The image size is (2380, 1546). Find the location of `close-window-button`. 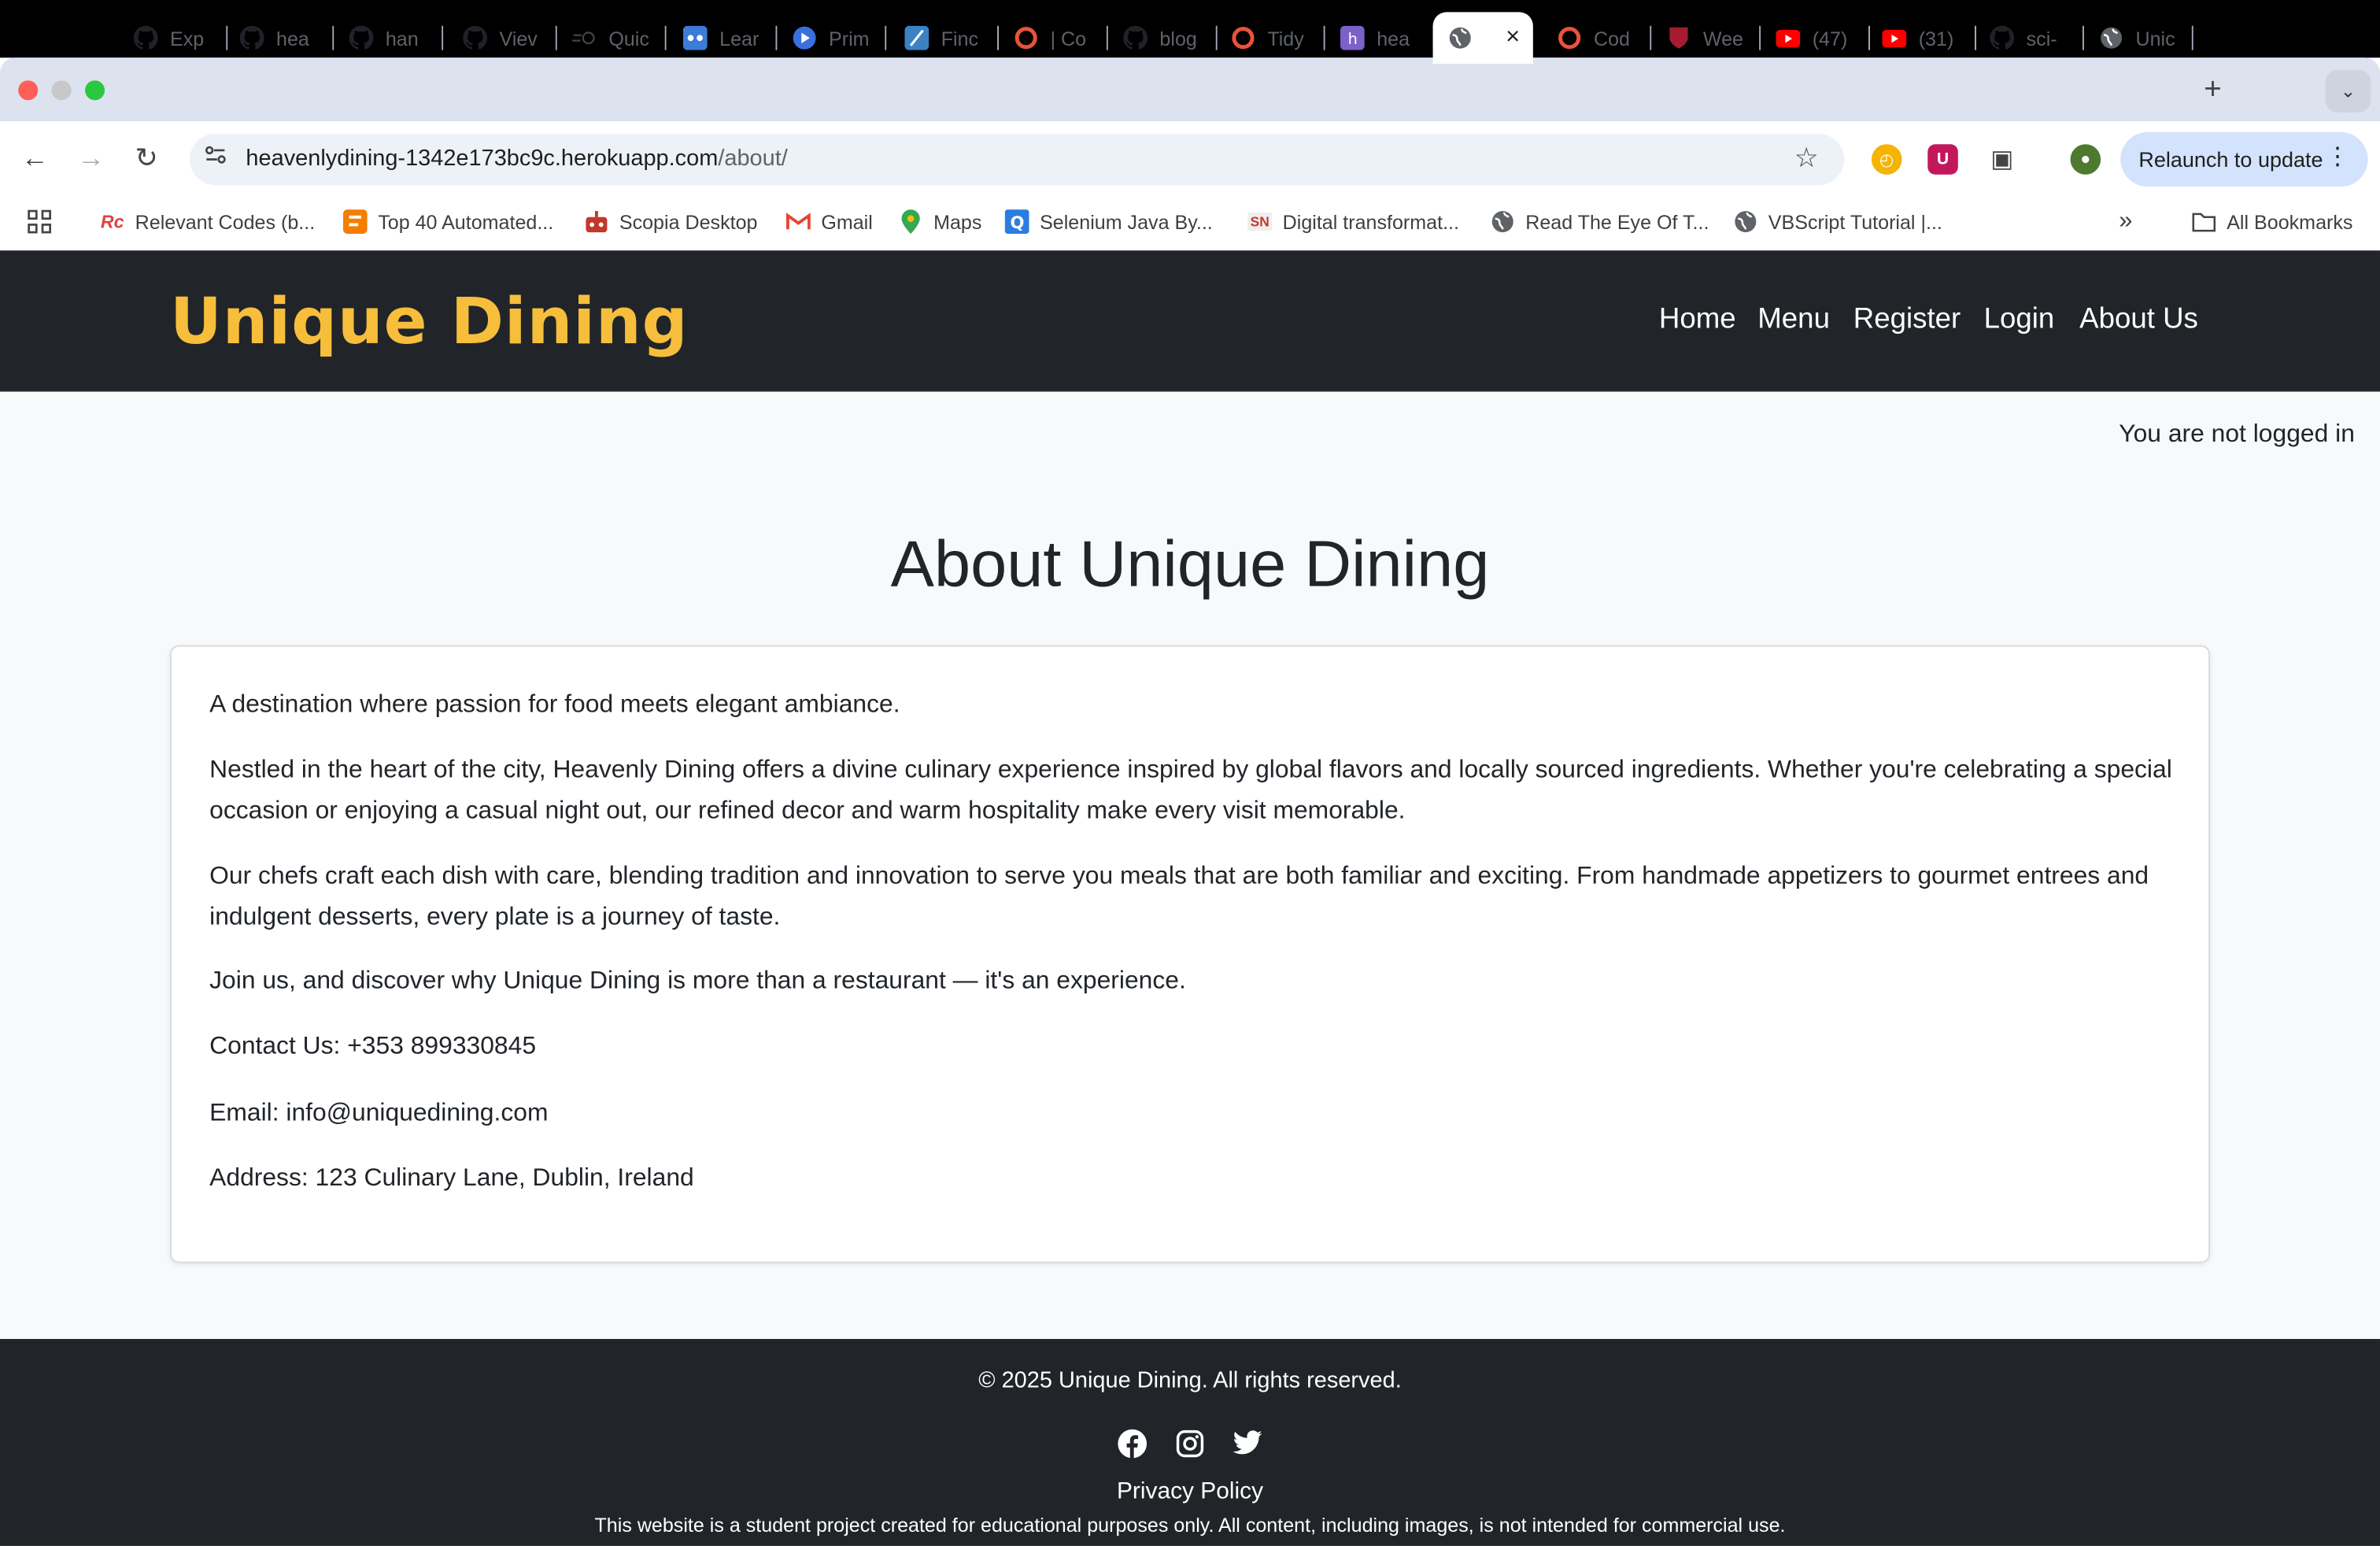

close-window-button is located at coordinates (28, 90).